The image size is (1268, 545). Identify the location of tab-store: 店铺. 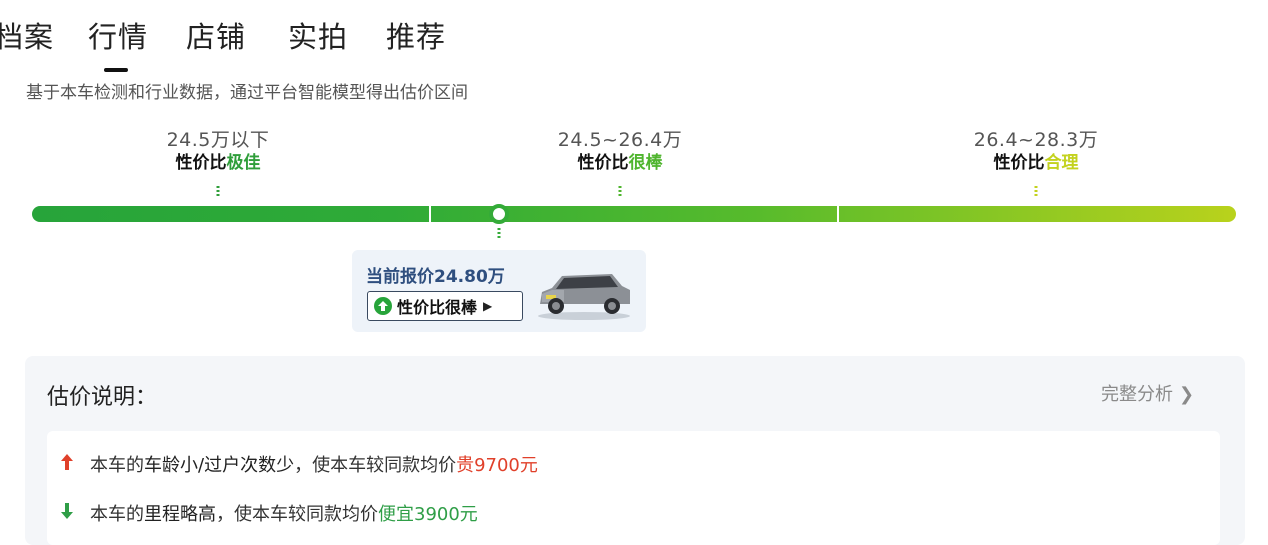
(216, 35).